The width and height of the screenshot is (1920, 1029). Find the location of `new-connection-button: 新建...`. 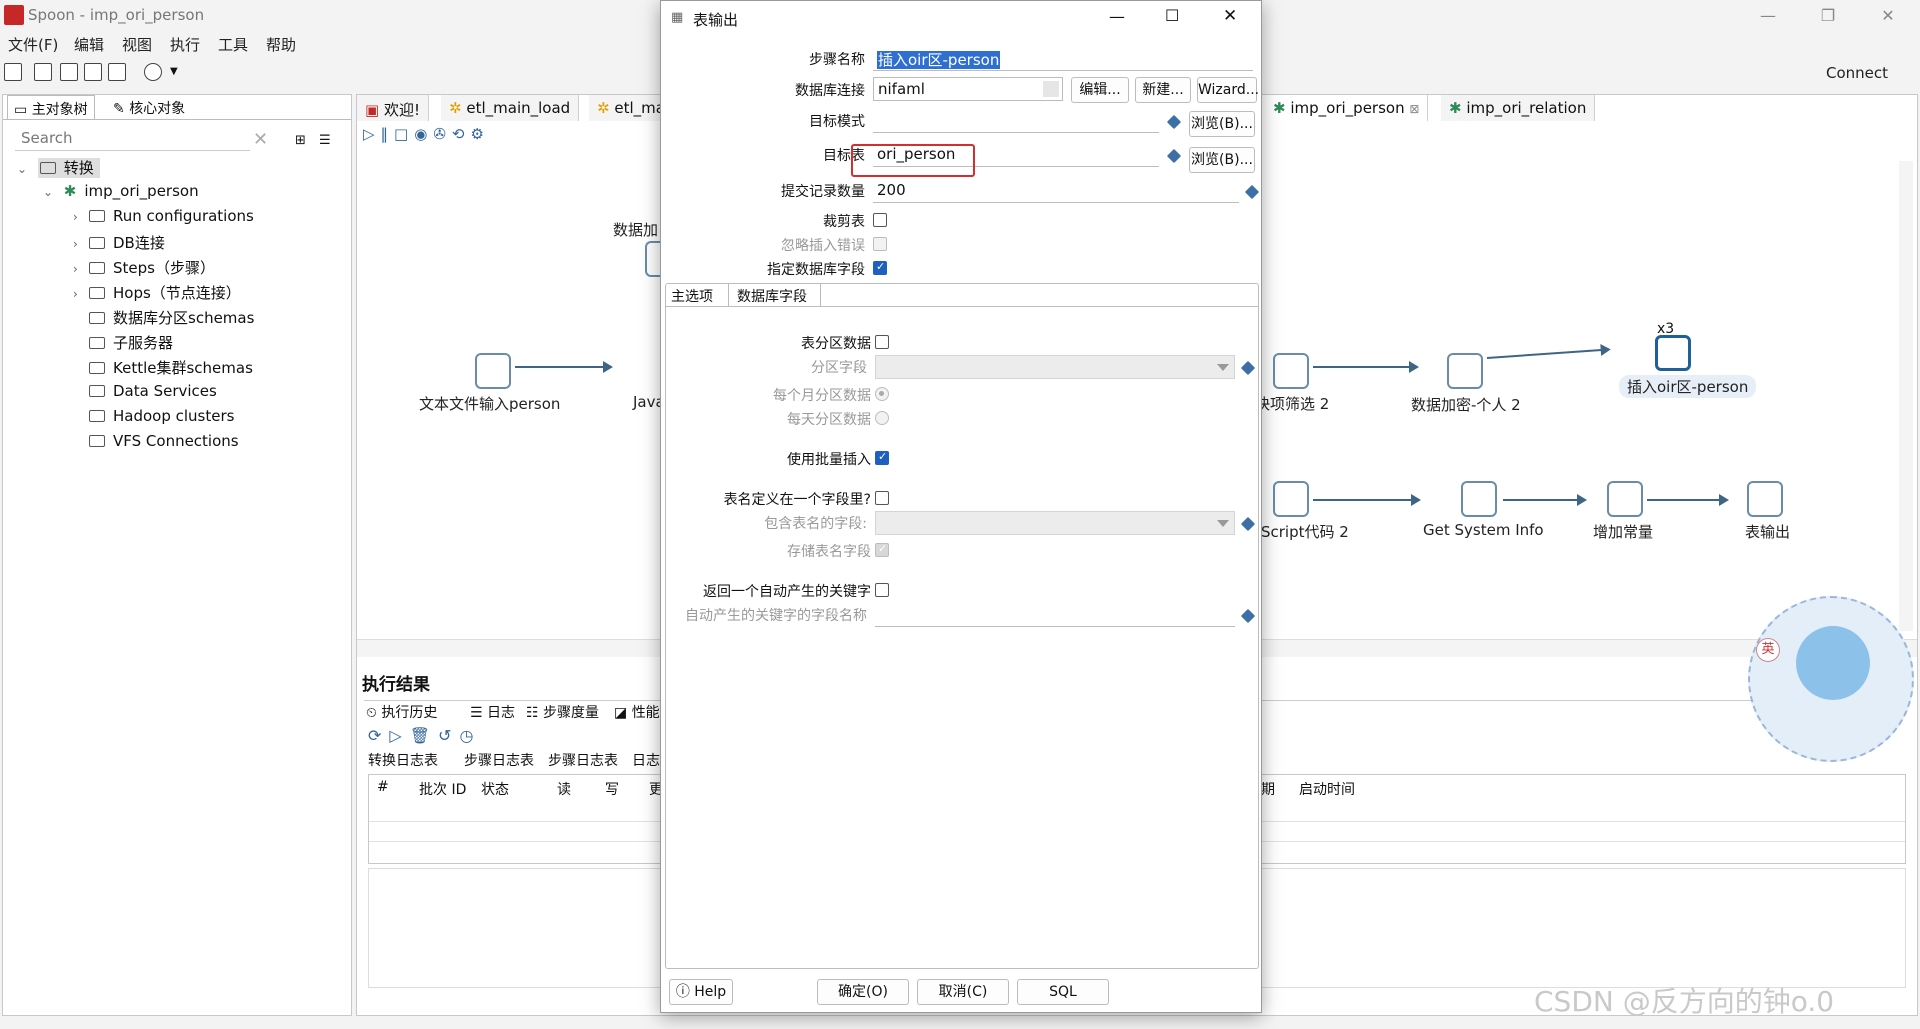

new-connection-button: 新建... is located at coordinates (1163, 90).